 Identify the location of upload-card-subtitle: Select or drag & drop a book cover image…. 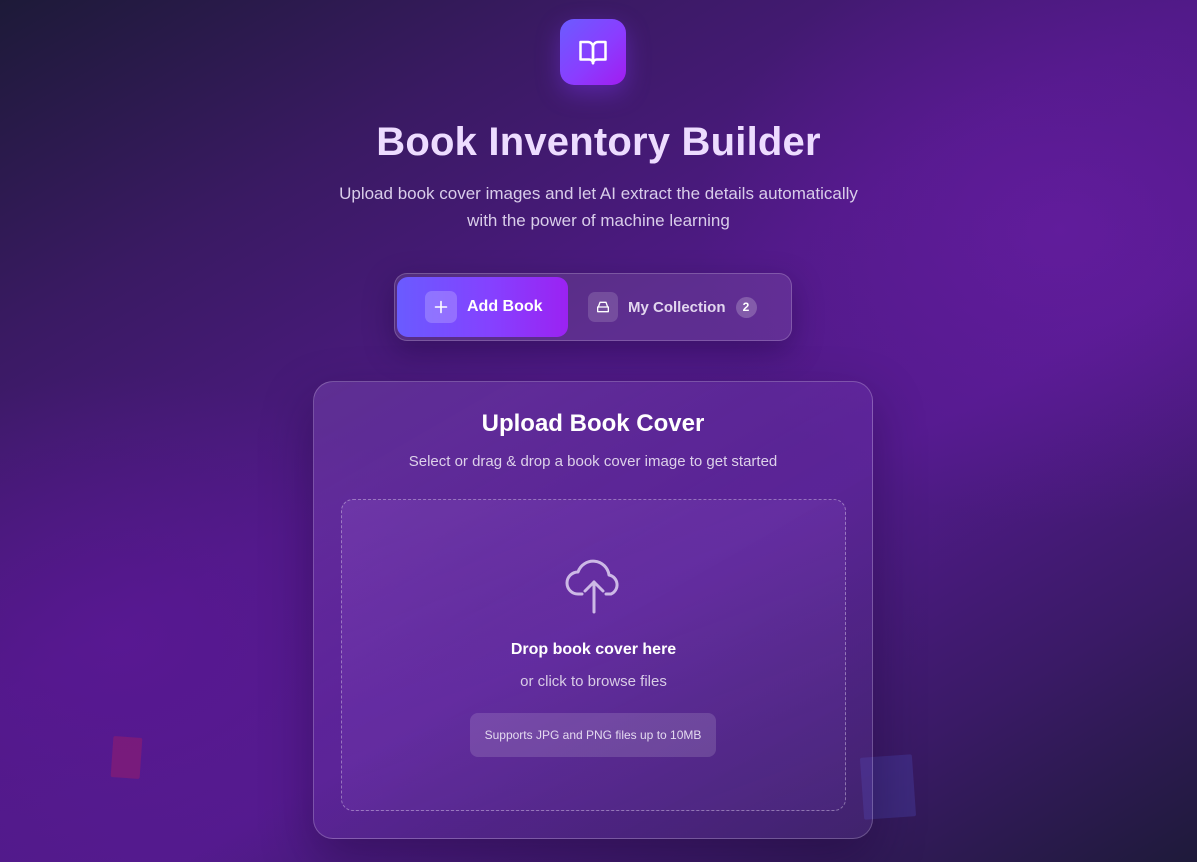
(593, 461).